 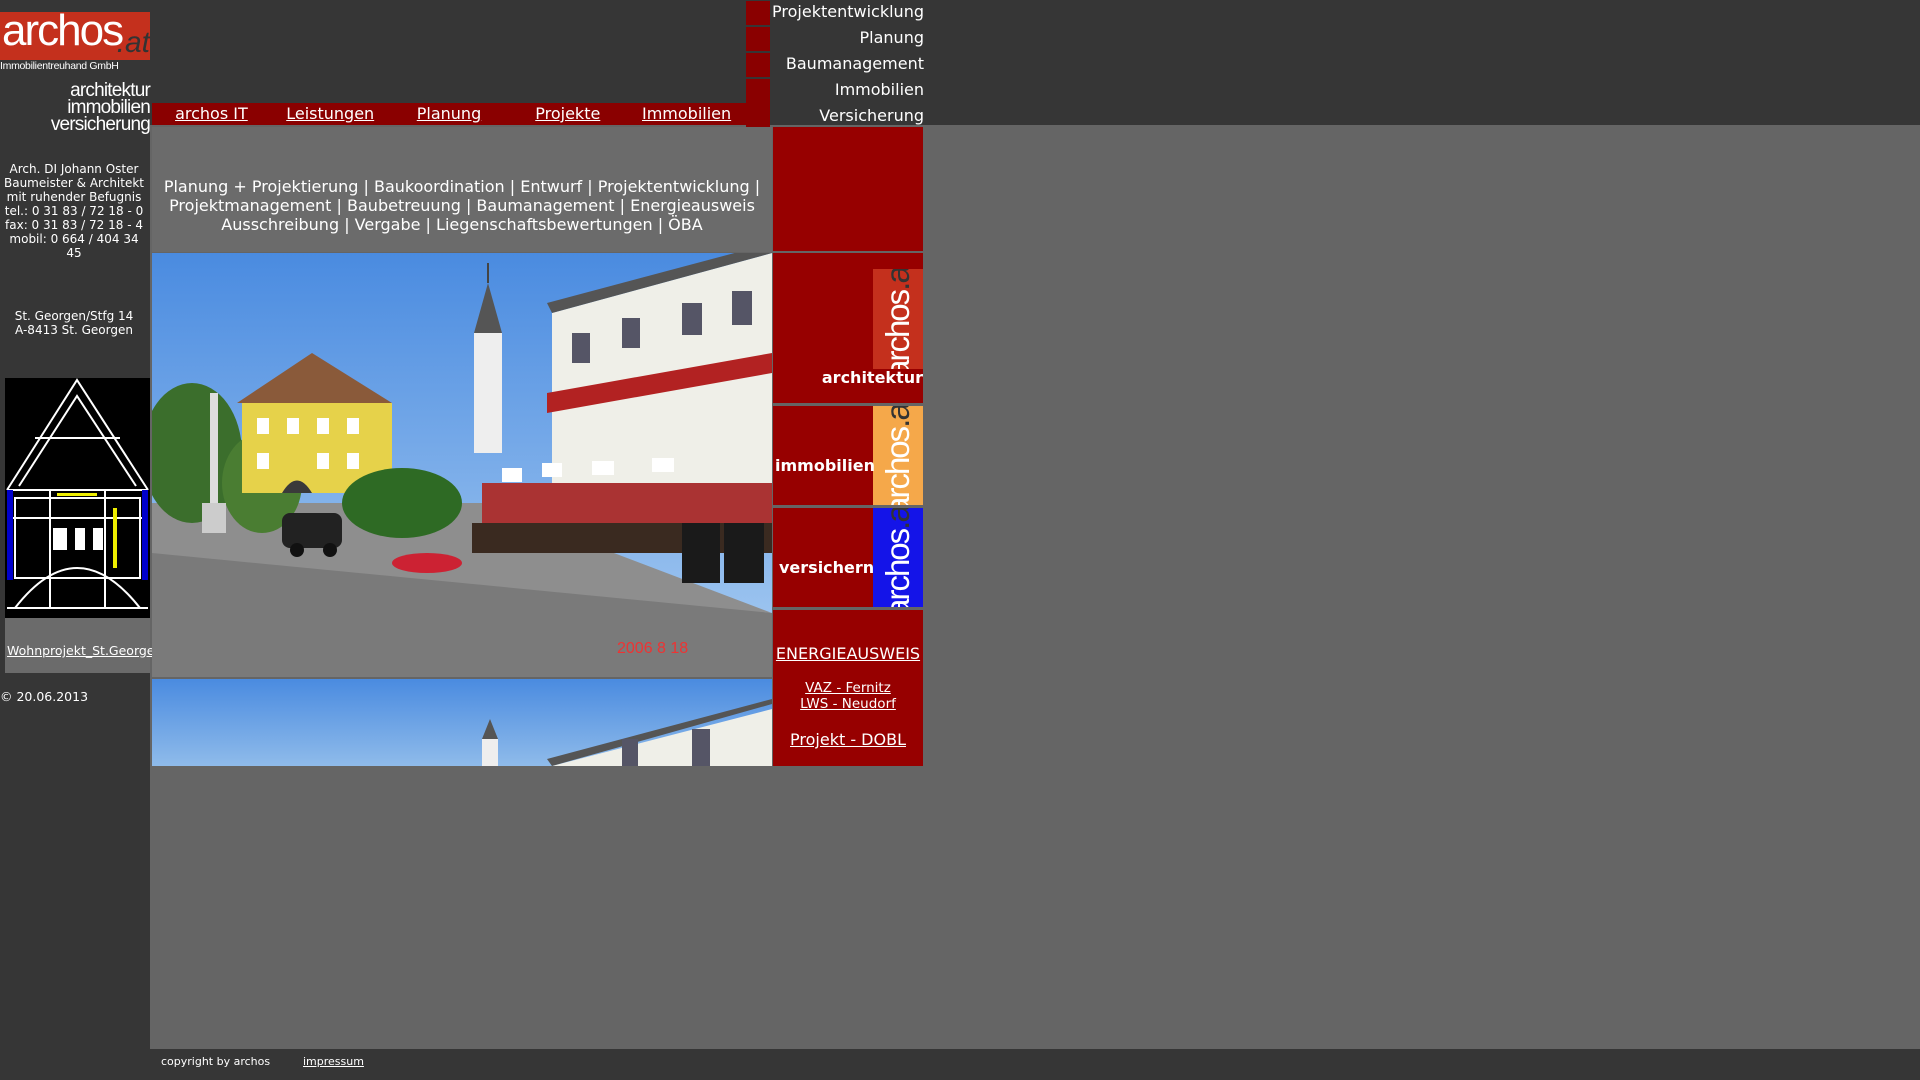 I want to click on building-section-drawing, so click(x=77, y=498).